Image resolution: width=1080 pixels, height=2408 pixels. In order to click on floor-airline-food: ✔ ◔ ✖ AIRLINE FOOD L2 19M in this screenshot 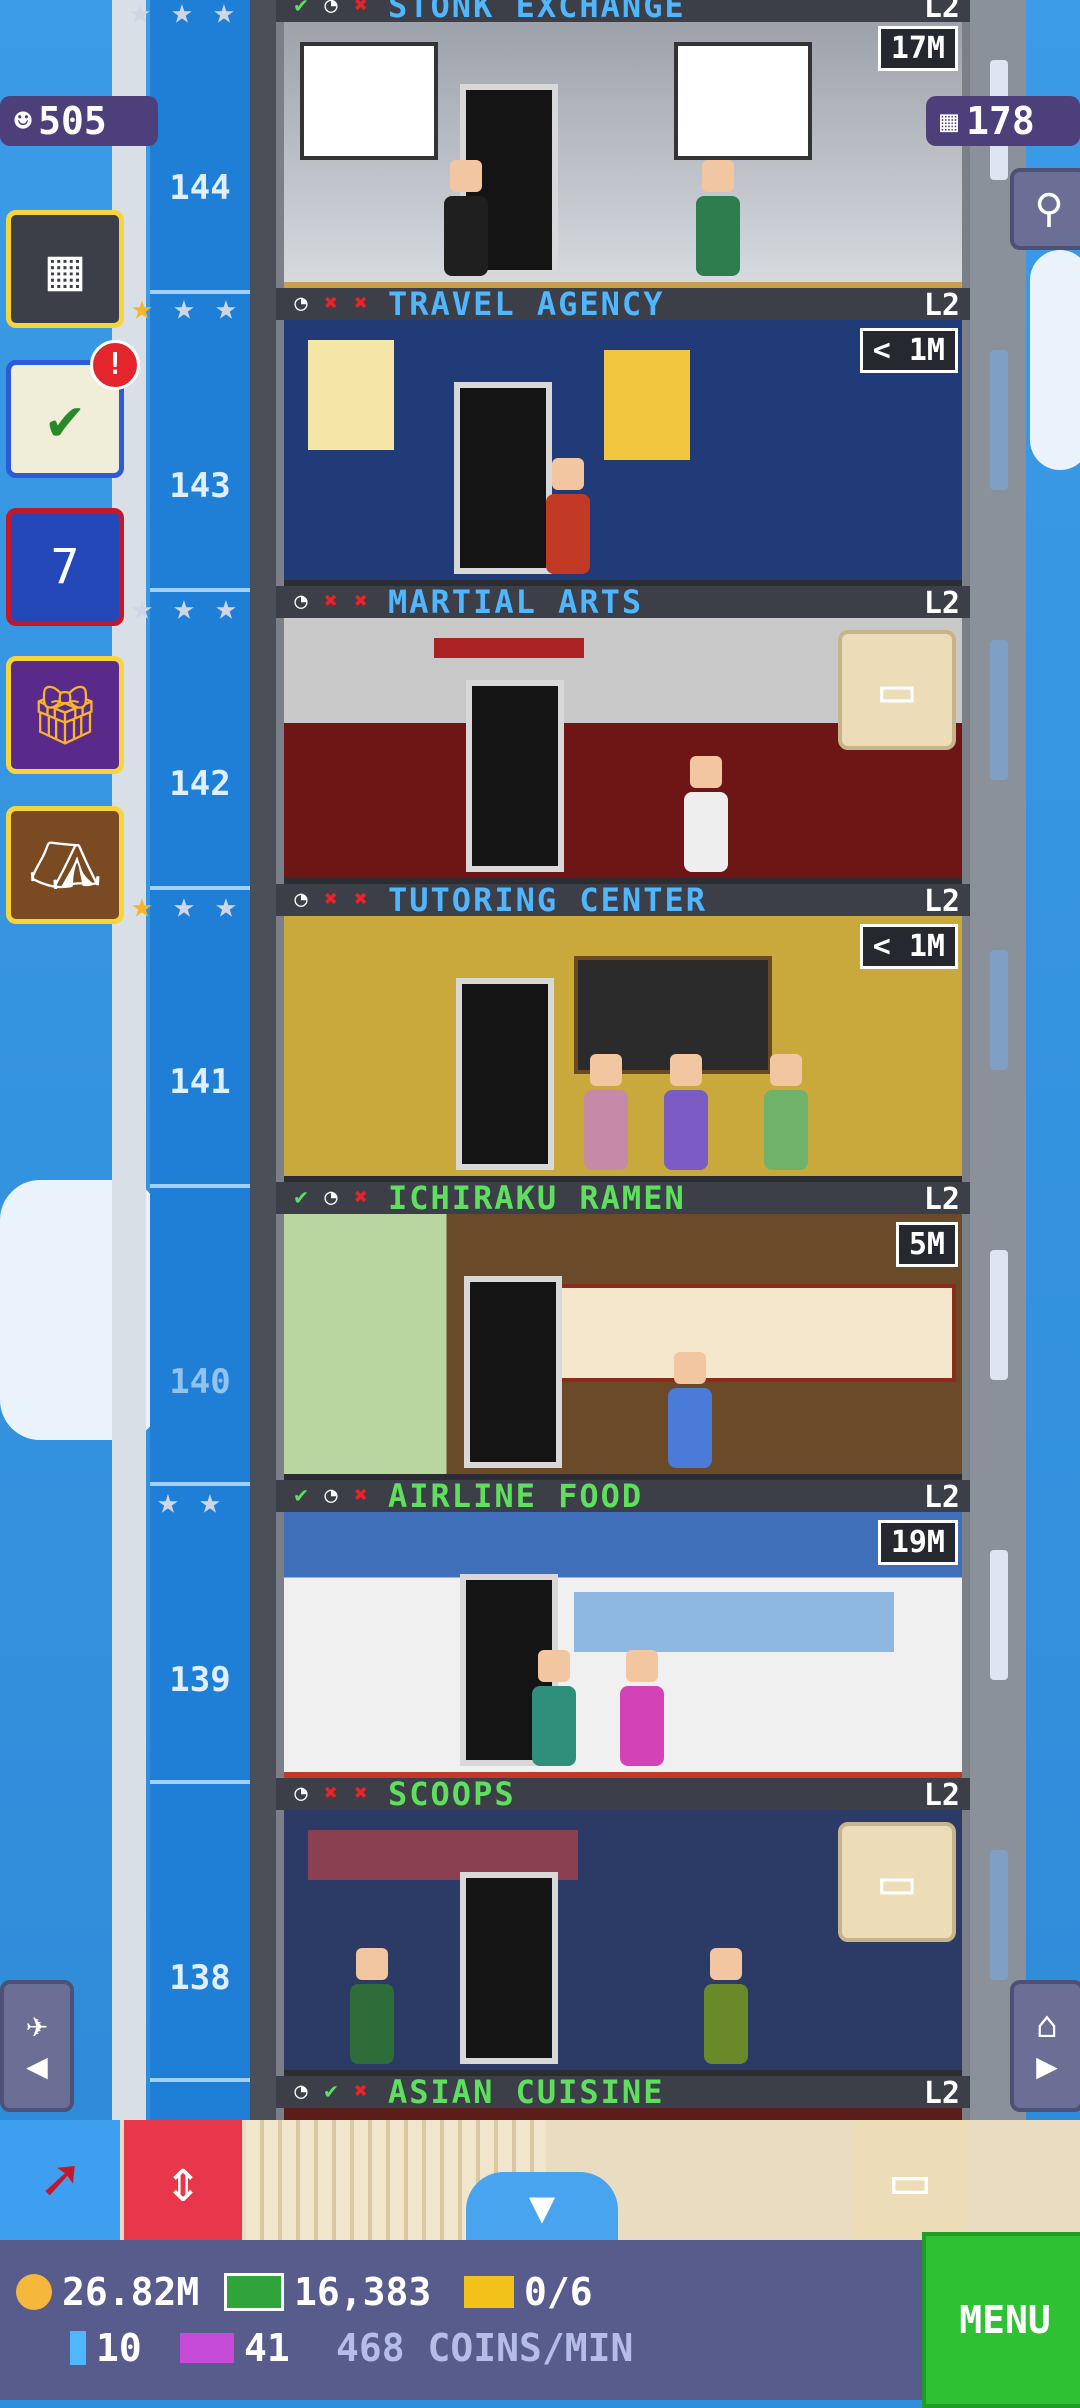, I will do `click(623, 1628)`.